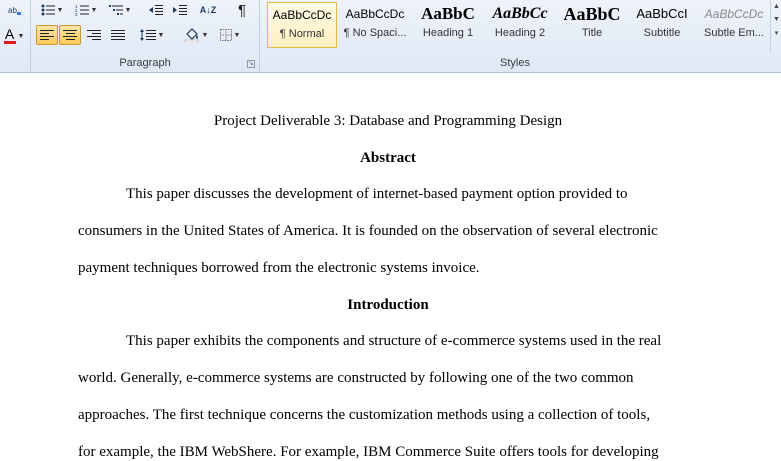 The height and width of the screenshot is (461, 781). Describe the element at coordinates (775, 26) in the screenshot. I see `styles-gallery-scrollbar: ▲ ▼ ▾` at that location.